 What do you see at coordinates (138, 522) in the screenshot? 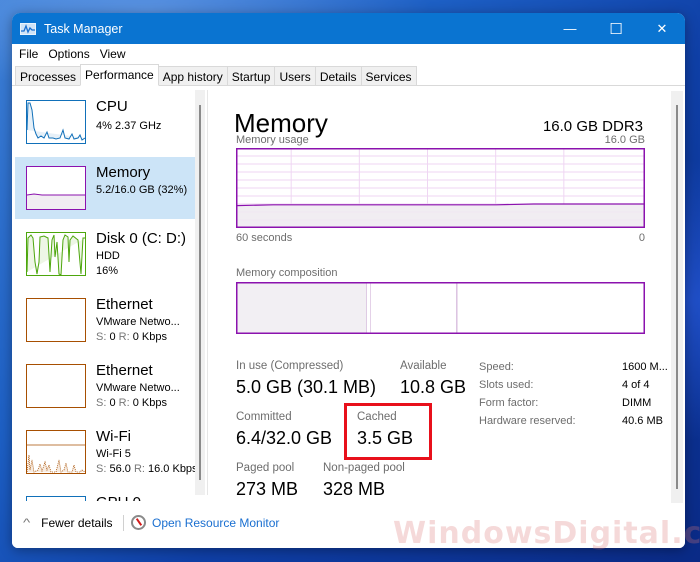
I see `resource-monitor-icon` at bounding box center [138, 522].